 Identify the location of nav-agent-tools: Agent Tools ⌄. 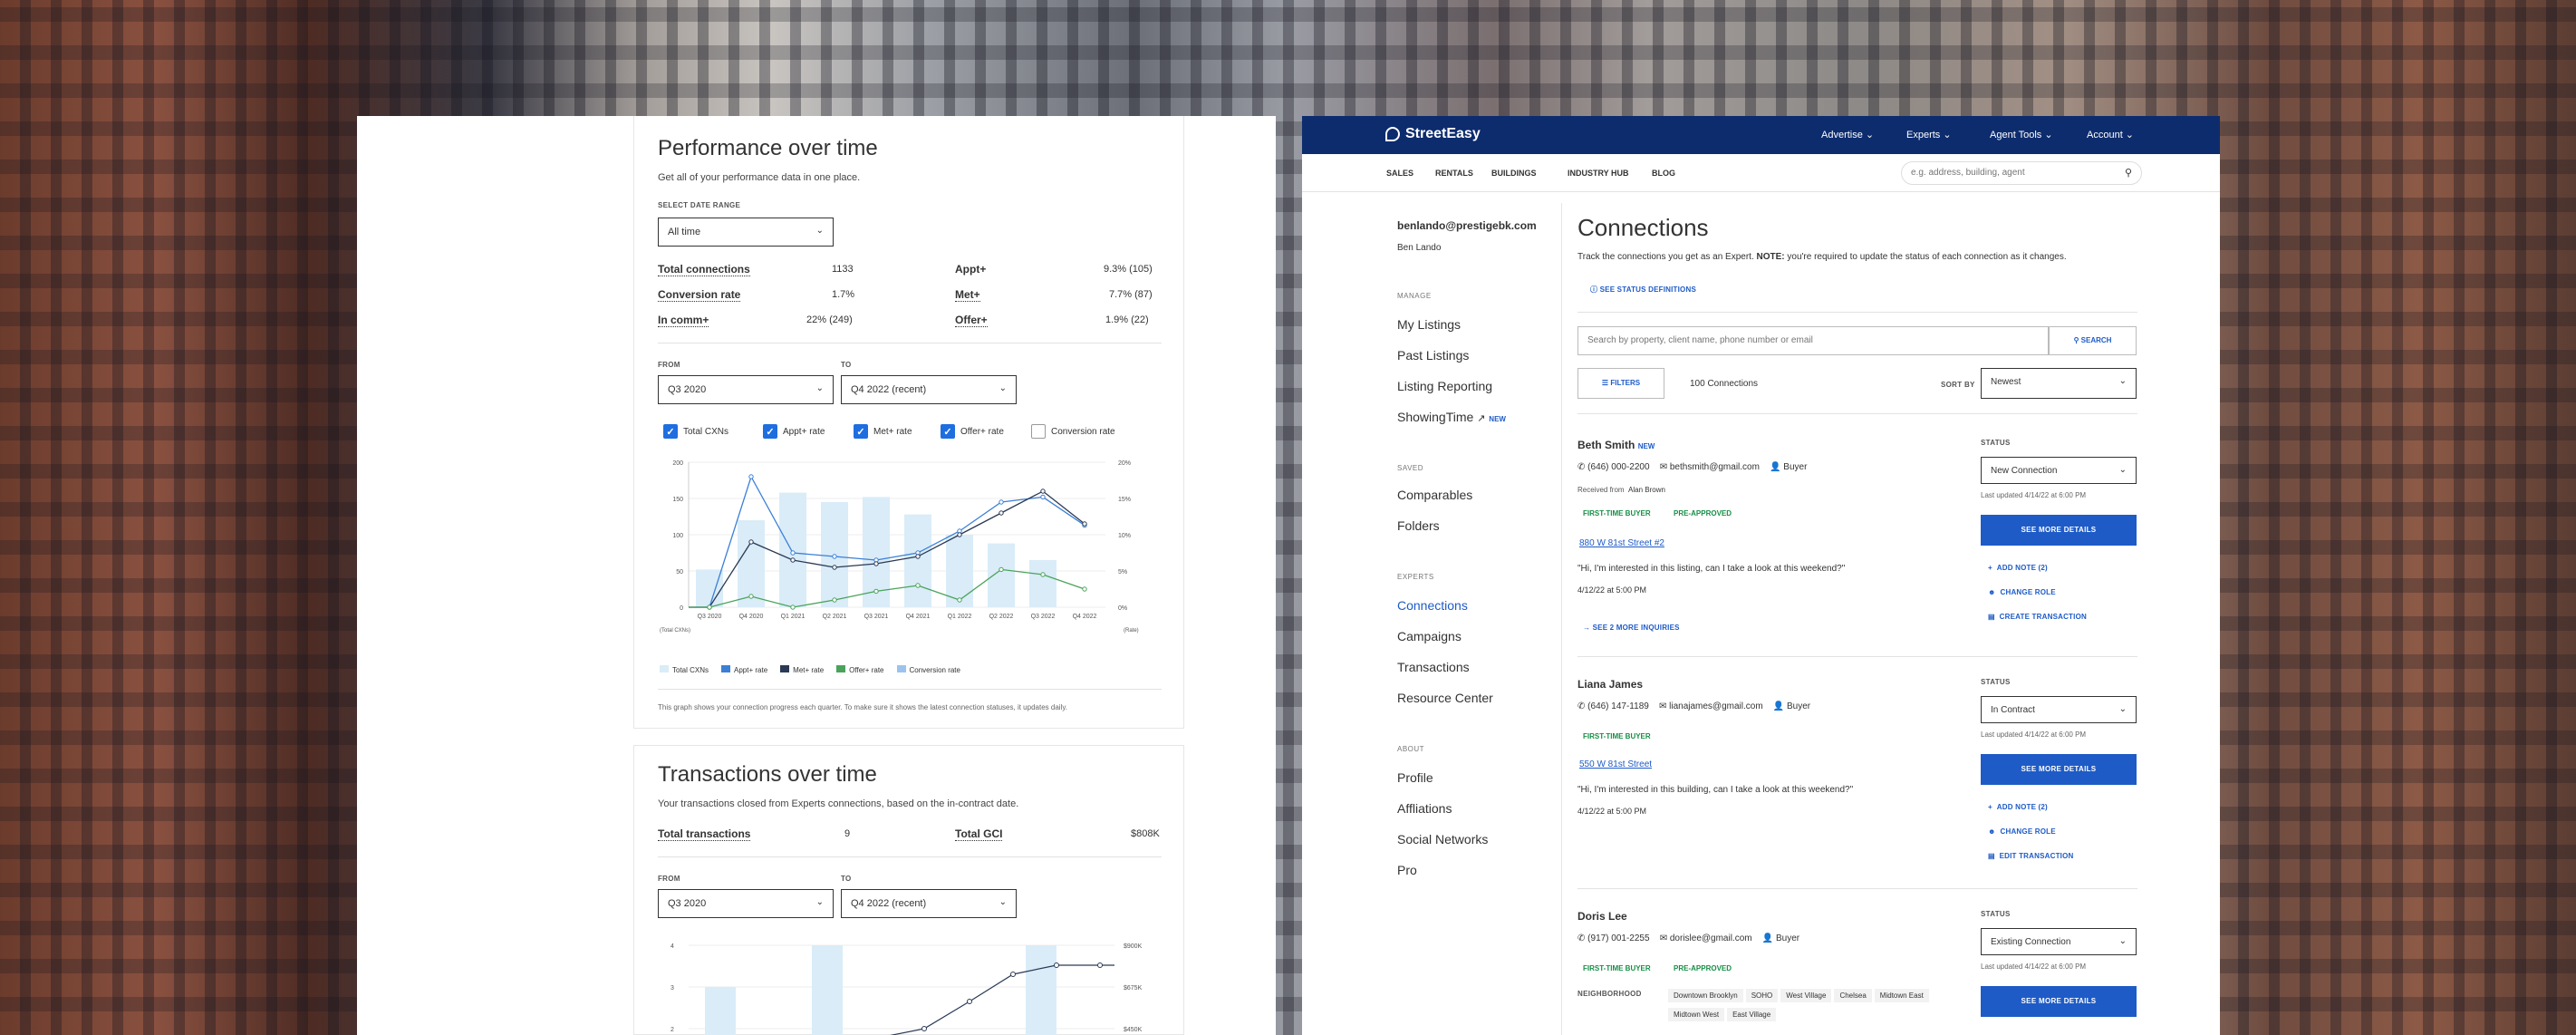
(2021, 134).